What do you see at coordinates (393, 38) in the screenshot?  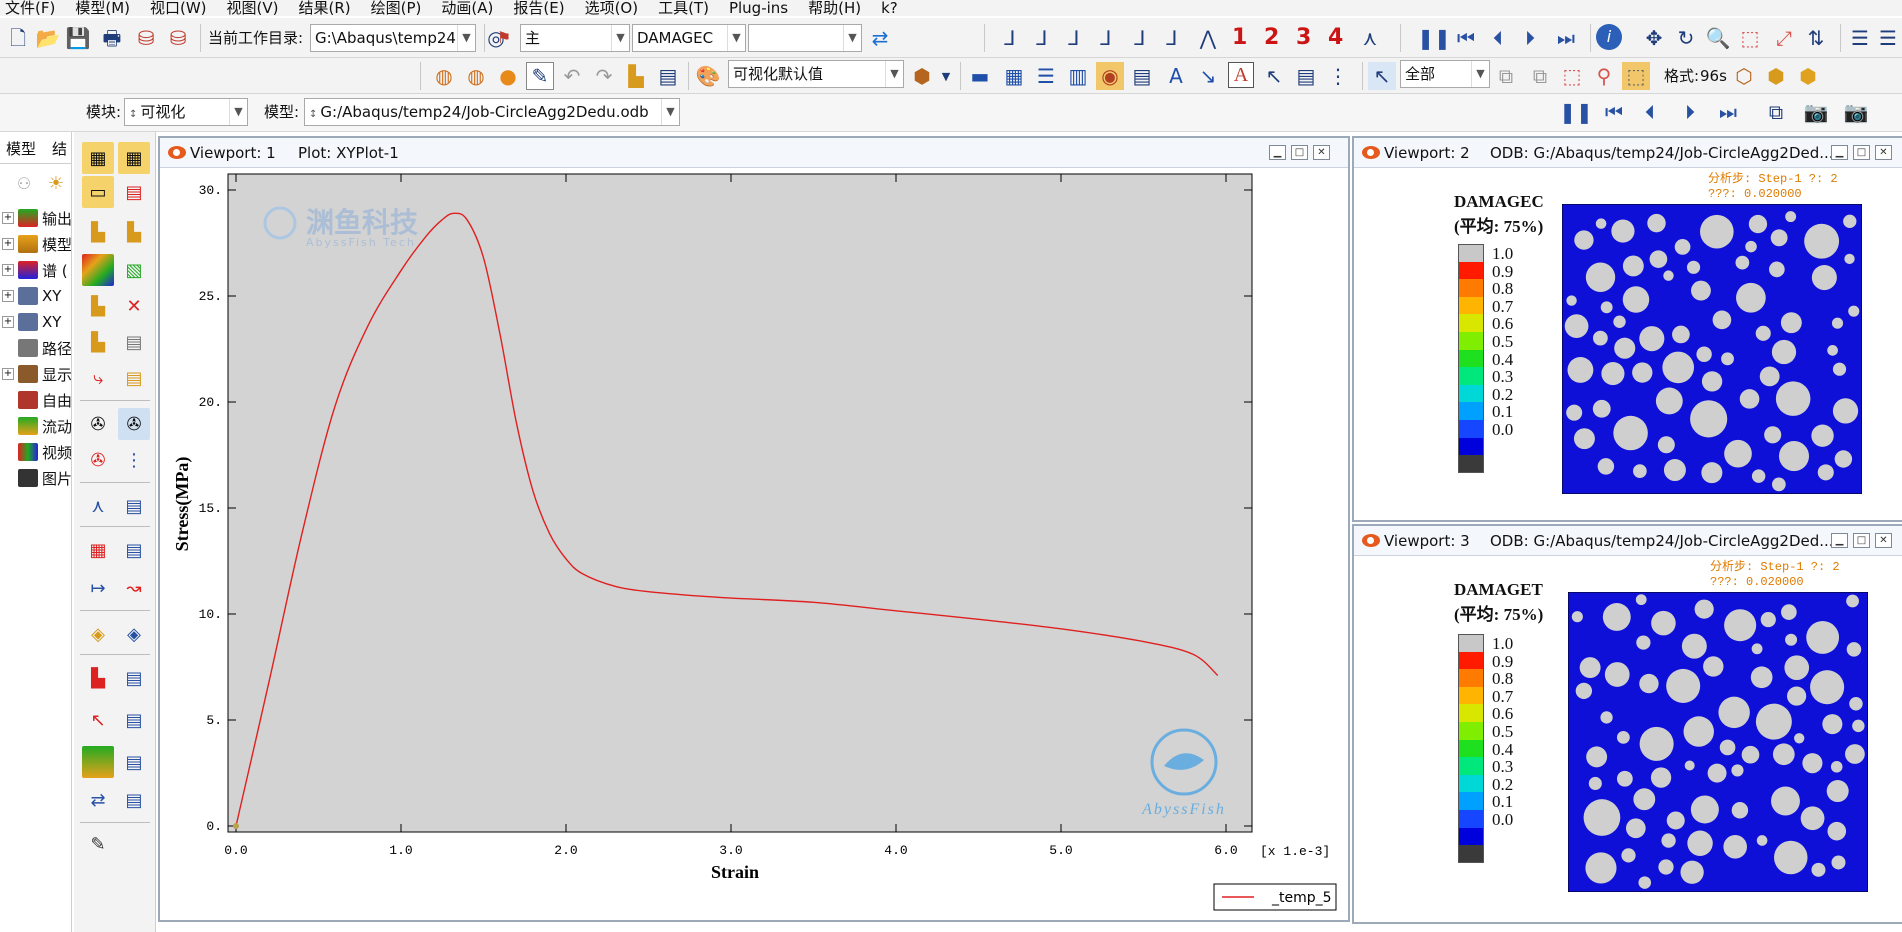 I see `workdir-select: G:\Abaqus\temp24 ▼` at bounding box center [393, 38].